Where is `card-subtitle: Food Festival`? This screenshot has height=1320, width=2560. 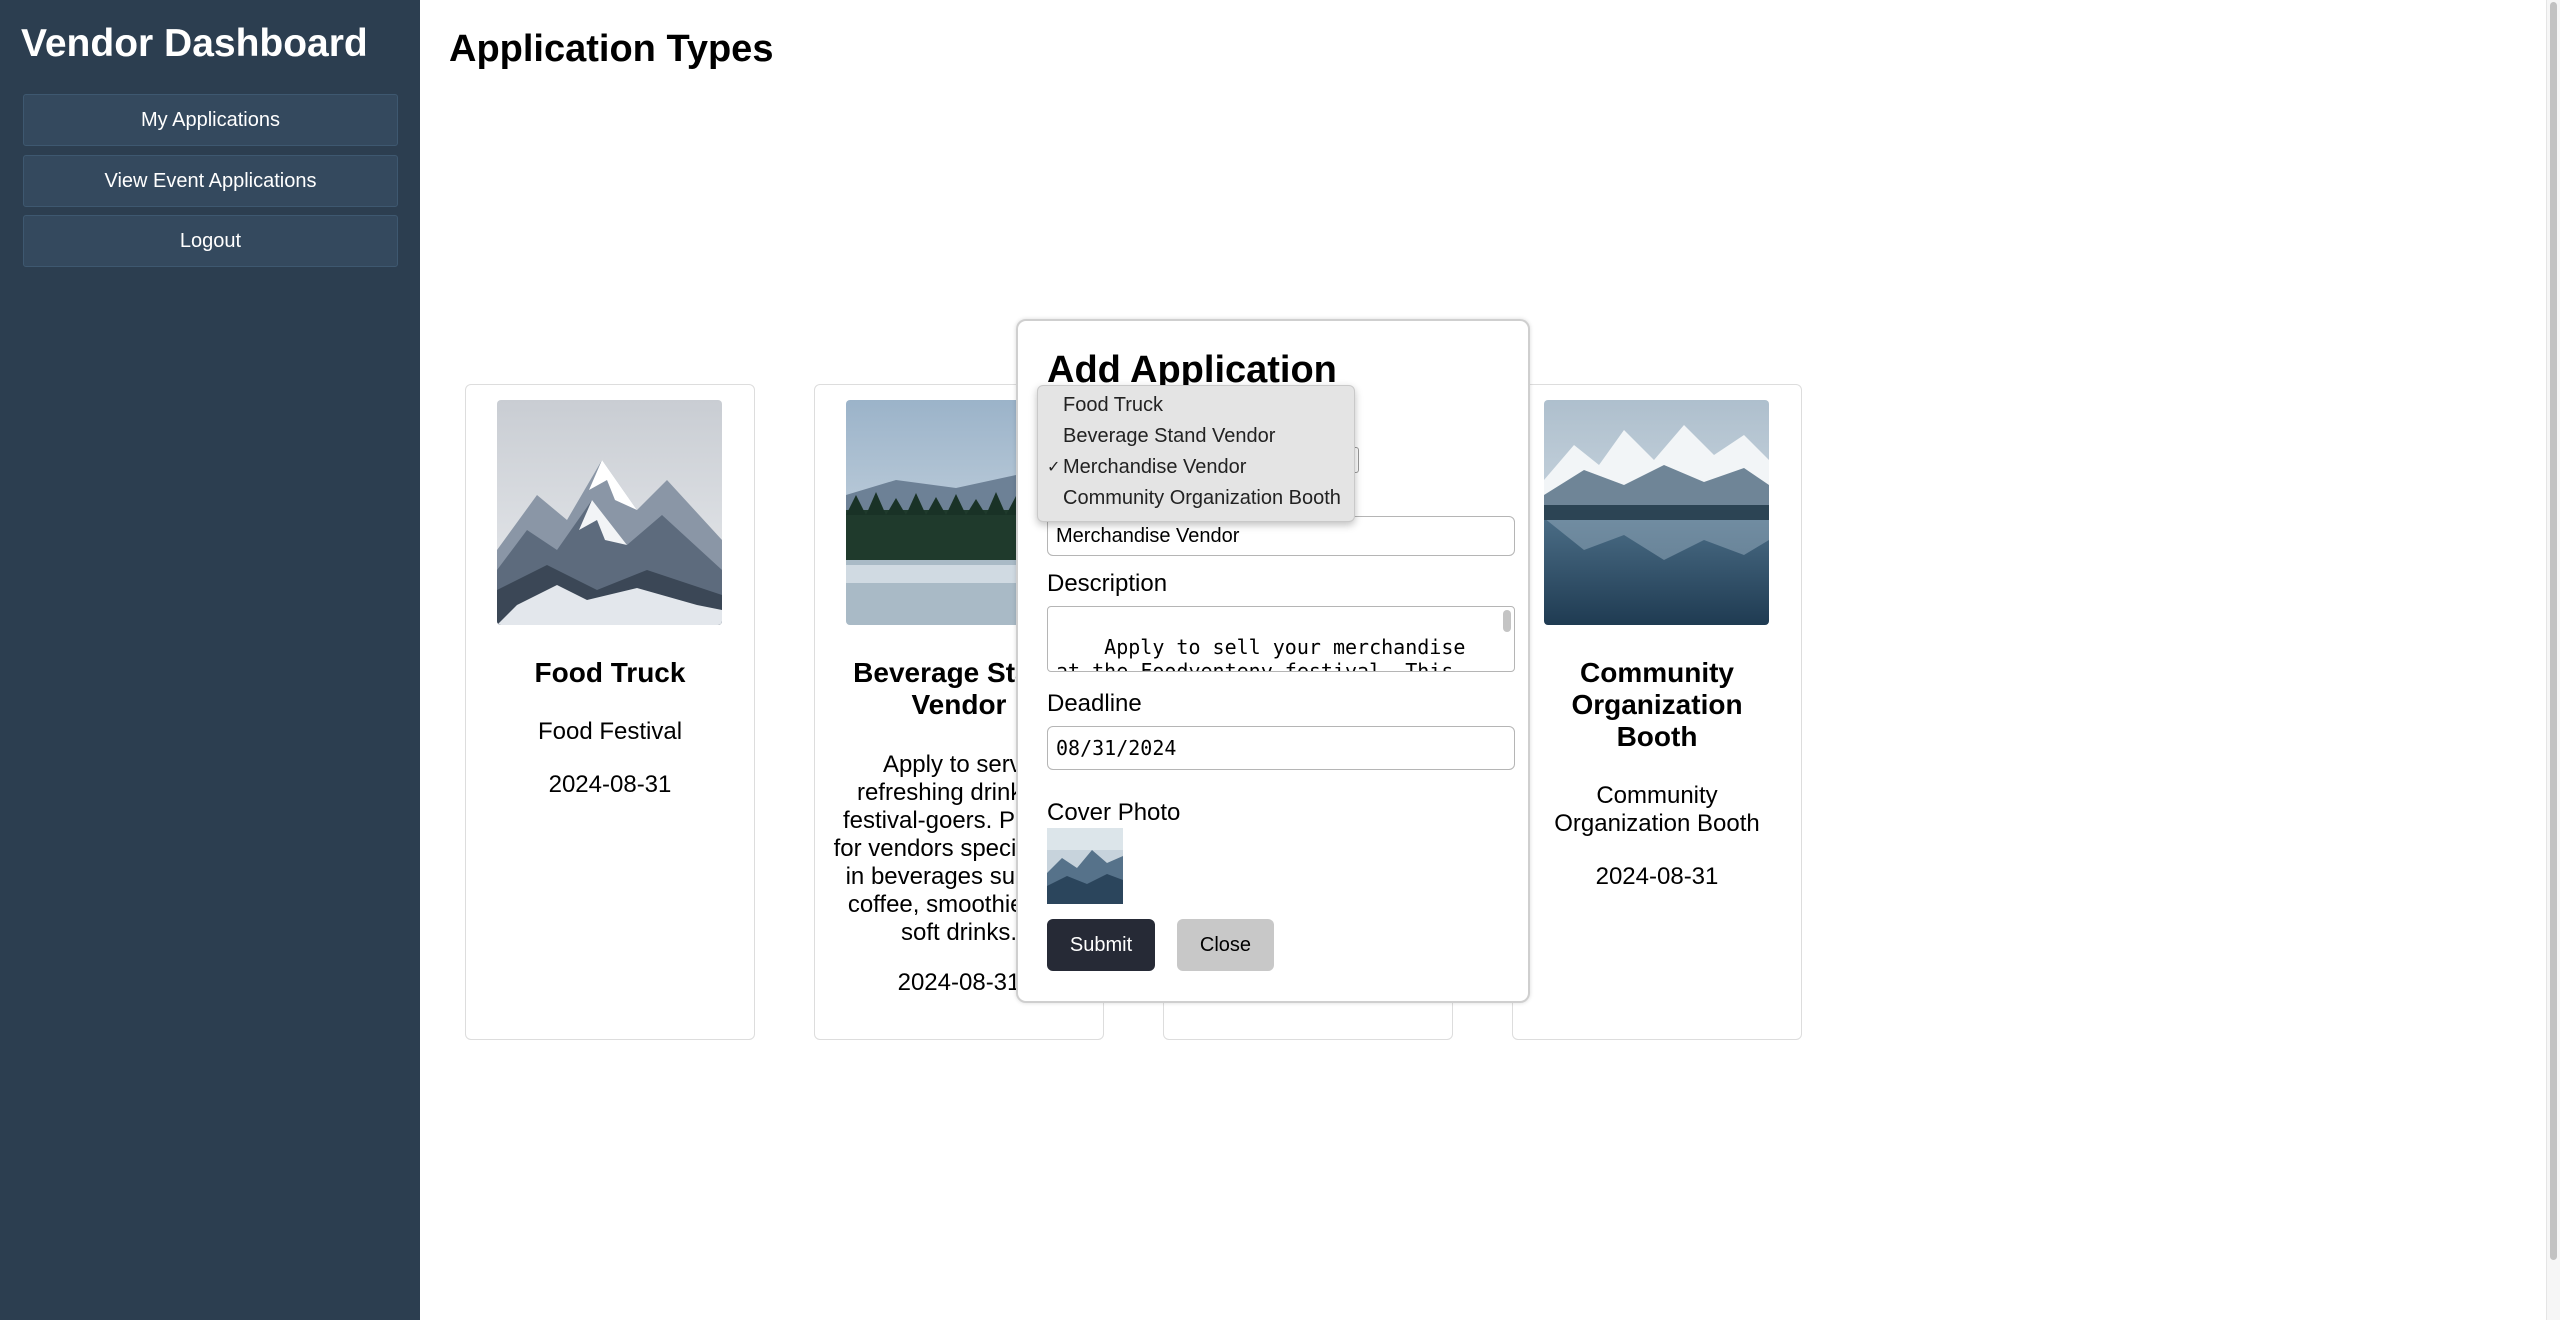
card-subtitle: Food Festival is located at coordinates (610, 731).